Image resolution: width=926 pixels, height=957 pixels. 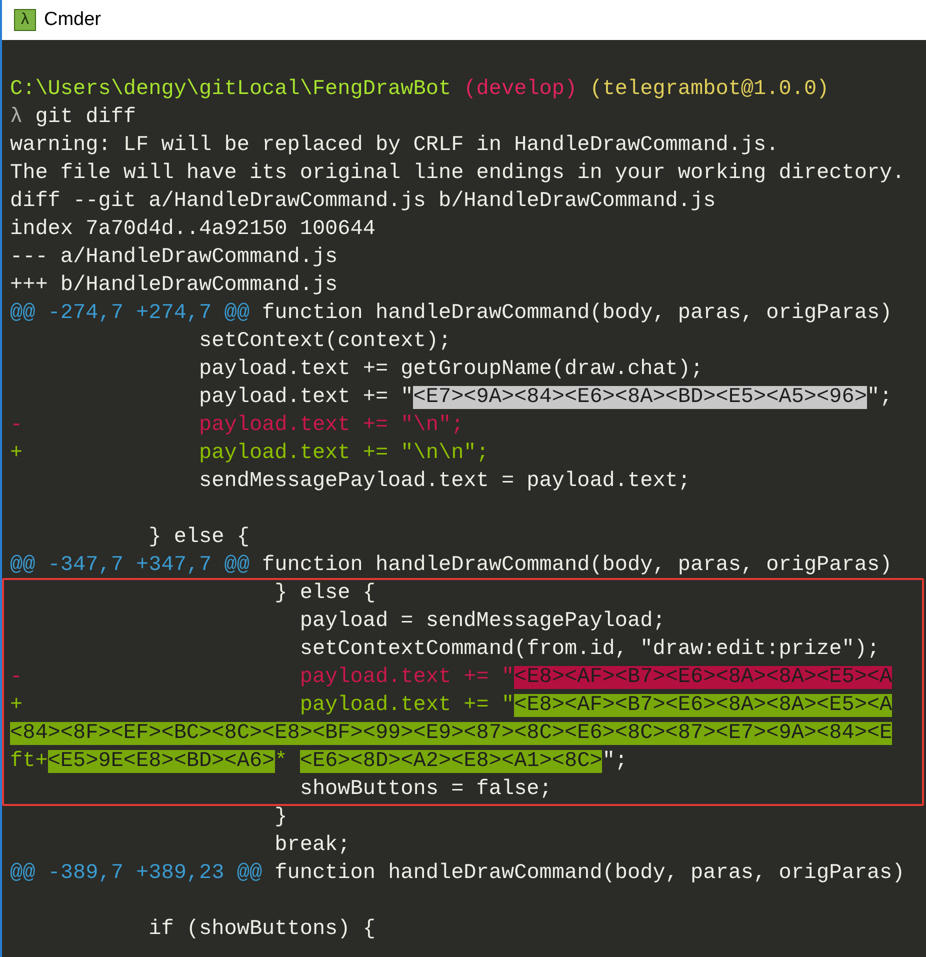 What do you see at coordinates (306, 397) in the screenshot?
I see `code-text: payload.text += "` at bounding box center [306, 397].